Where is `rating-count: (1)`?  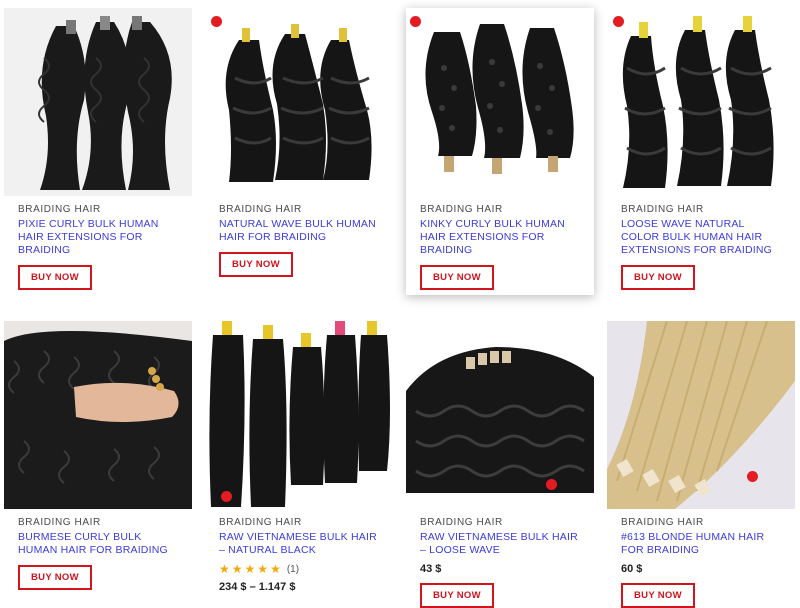 rating-count: (1) is located at coordinates (293, 569).